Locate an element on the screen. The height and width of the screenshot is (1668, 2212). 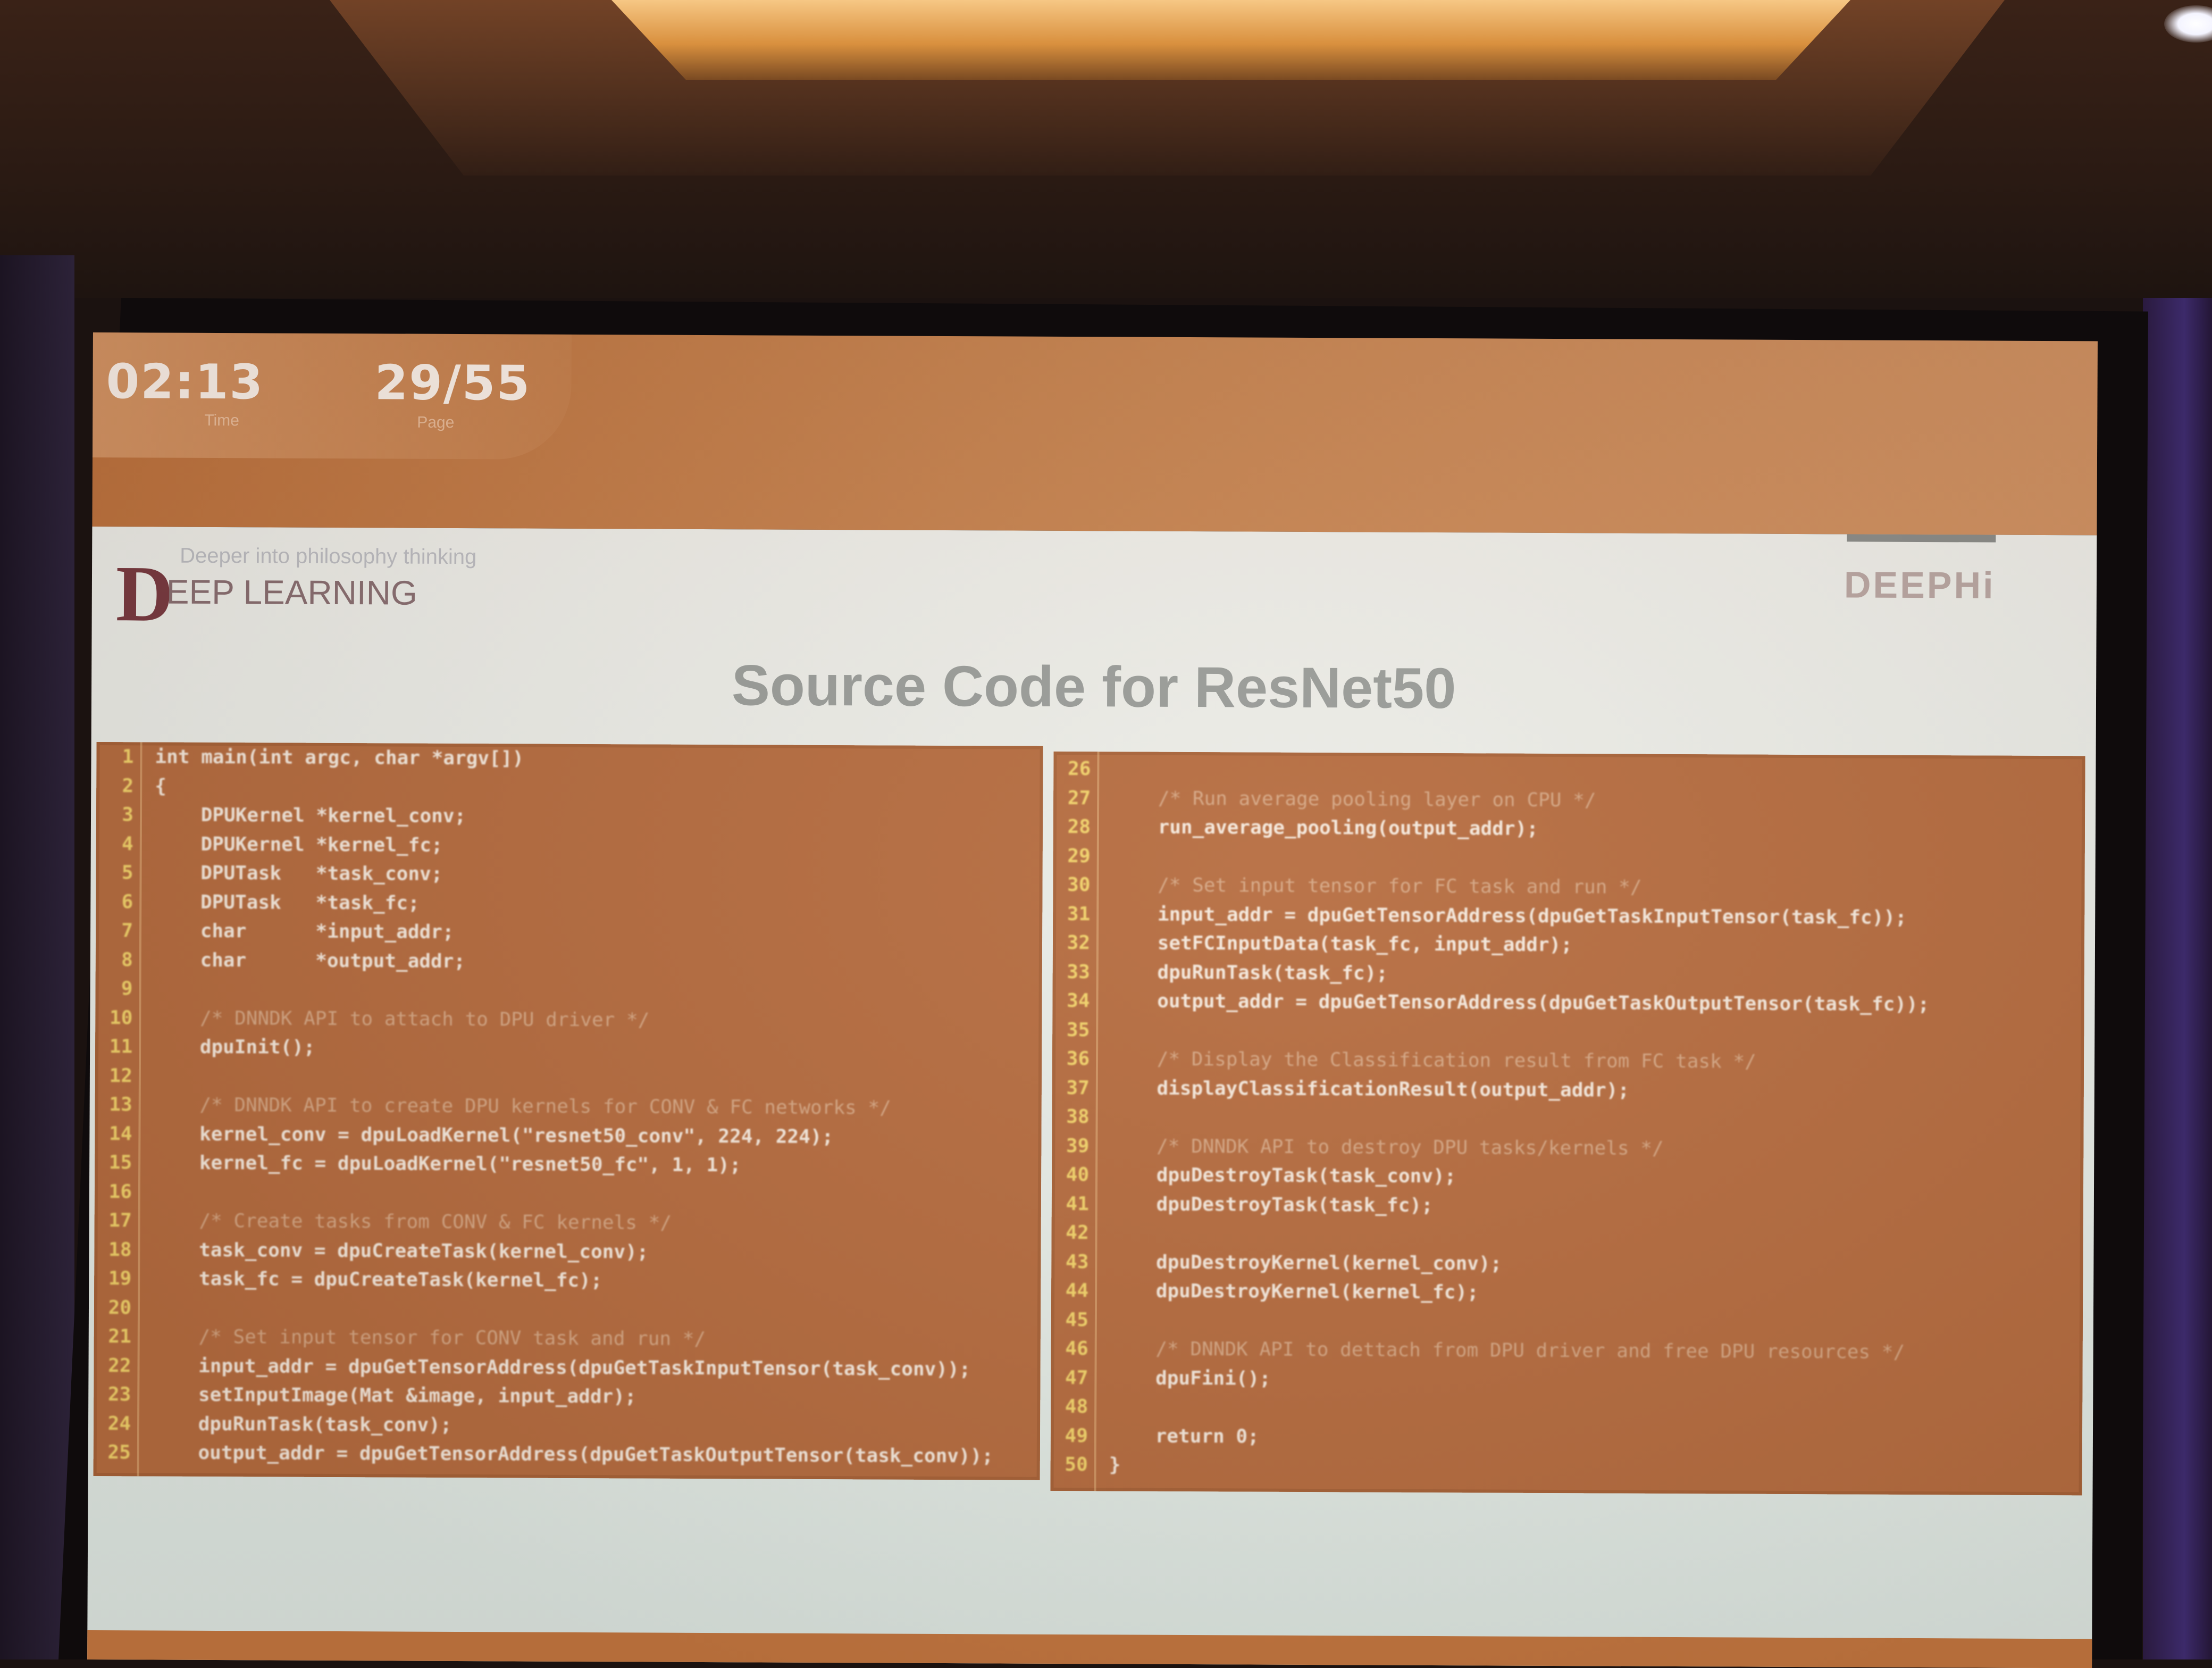
code-line: 12 is located at coordinates (568, 1078).